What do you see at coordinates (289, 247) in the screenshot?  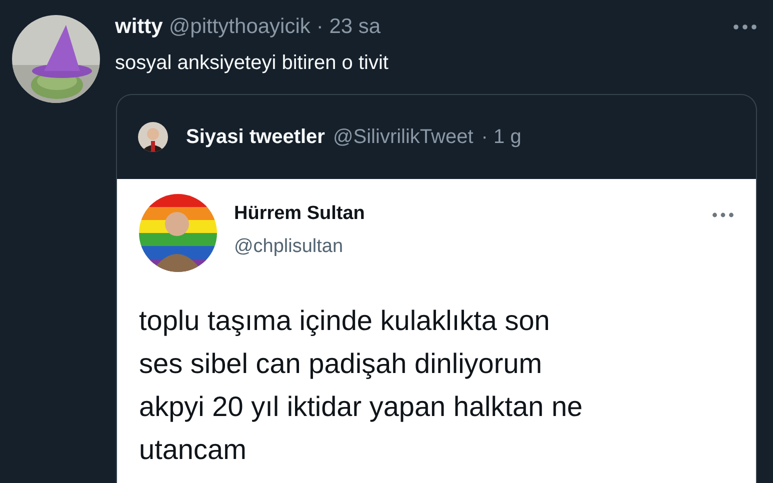 I see `screenshot-author-handle: @chplisultan` at bounding box center [289, 247].